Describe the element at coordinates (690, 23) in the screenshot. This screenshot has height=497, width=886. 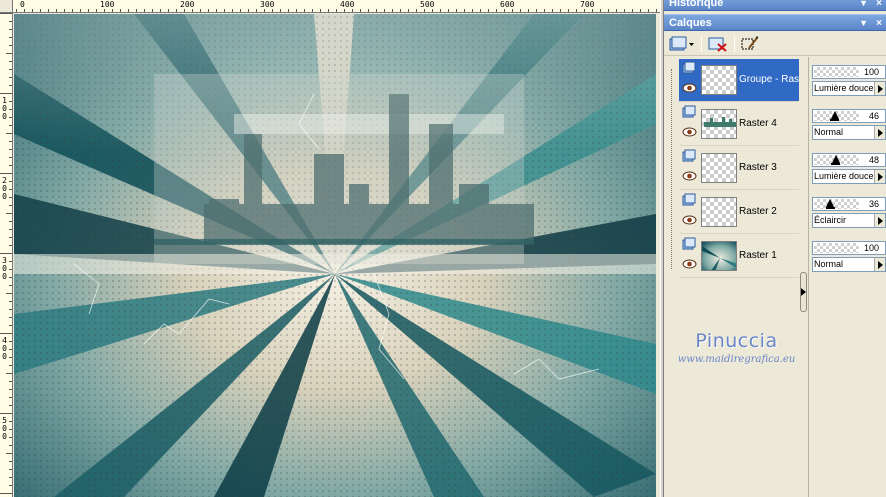
I see `calques-title-text: Calques` at that location.